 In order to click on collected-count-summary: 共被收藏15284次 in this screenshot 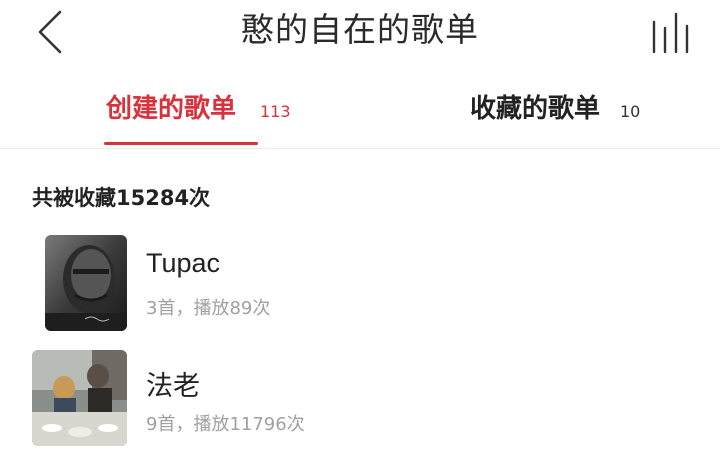, I will do `click(121, 198)`.